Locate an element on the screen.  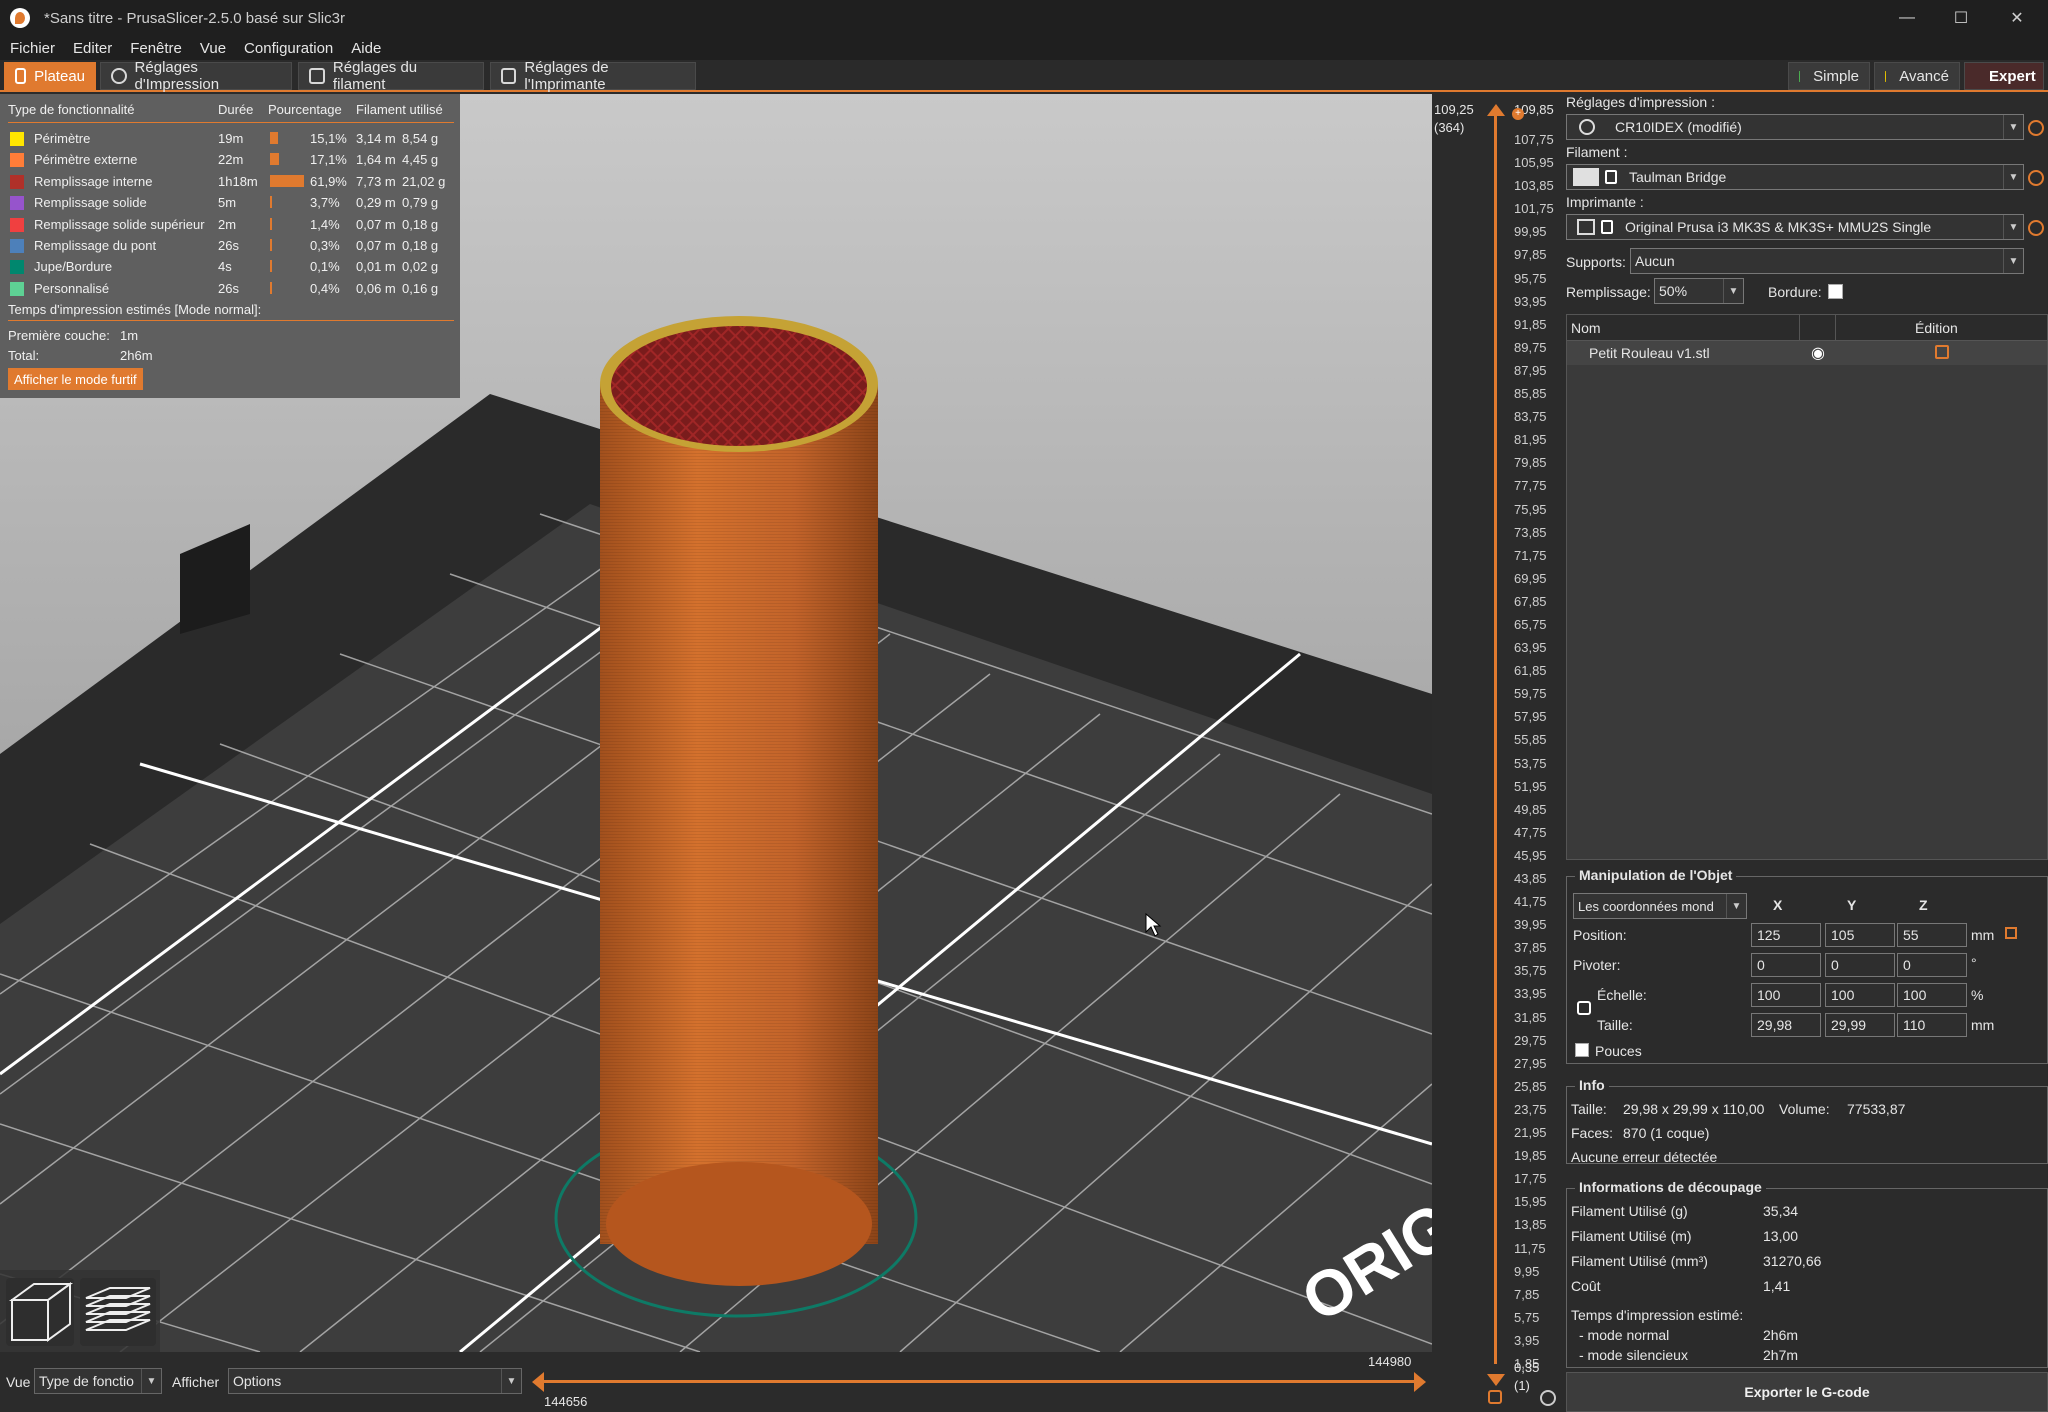
scale-y-input: 100 is located at coordinates (1860, 995).